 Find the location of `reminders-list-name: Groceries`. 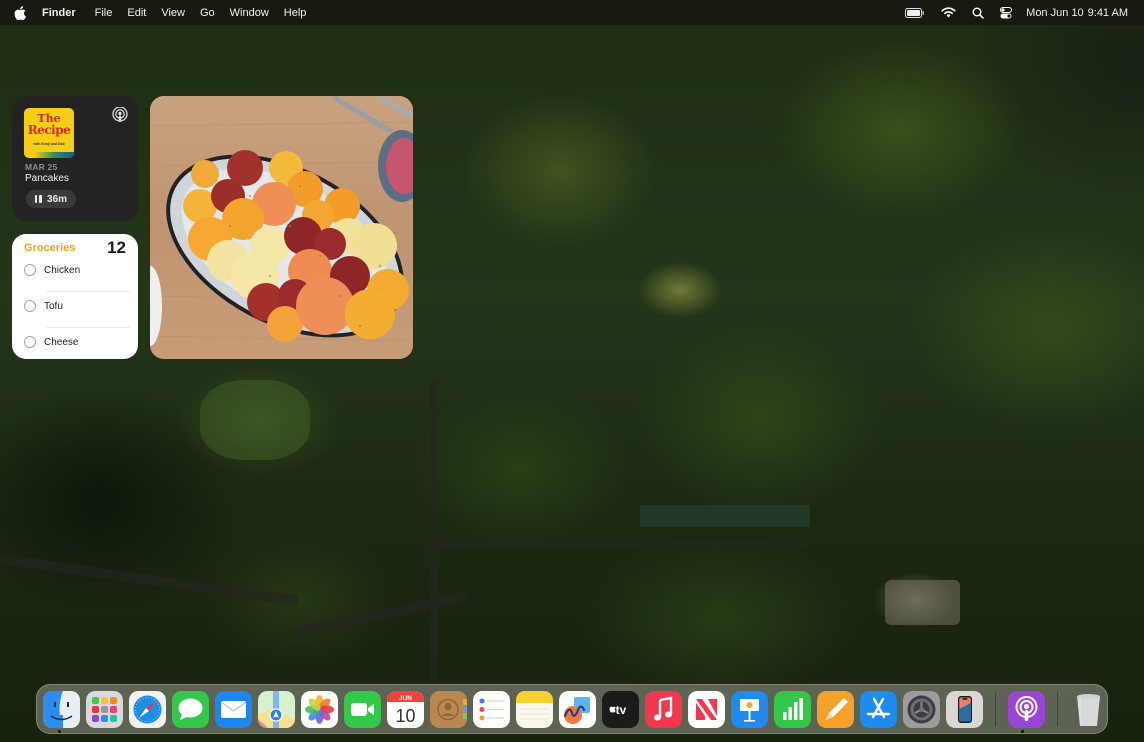

reminders-list-name: Groceries is located at coordinates (50, 248).